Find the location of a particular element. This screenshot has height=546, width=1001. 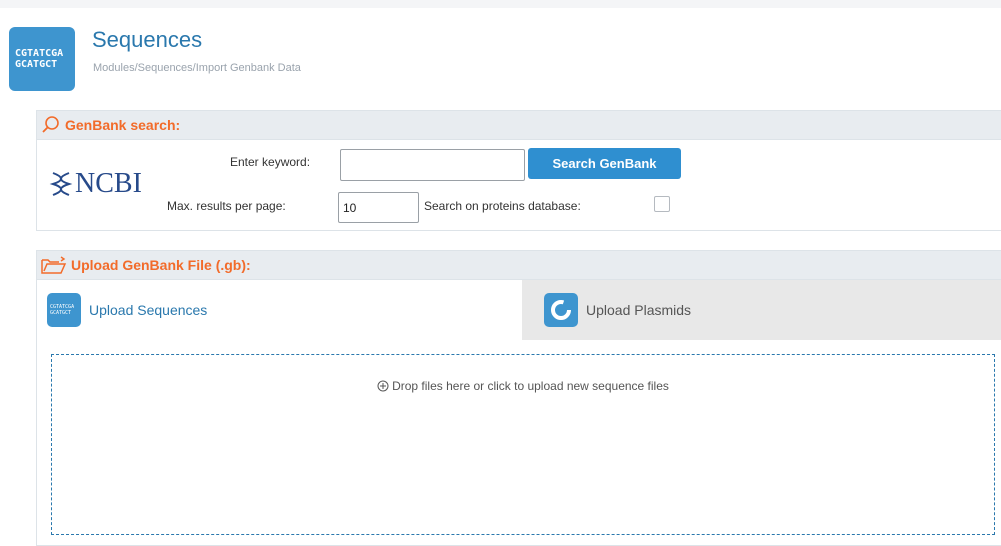

folder-upload-icon is located at coordinates (54, 265).